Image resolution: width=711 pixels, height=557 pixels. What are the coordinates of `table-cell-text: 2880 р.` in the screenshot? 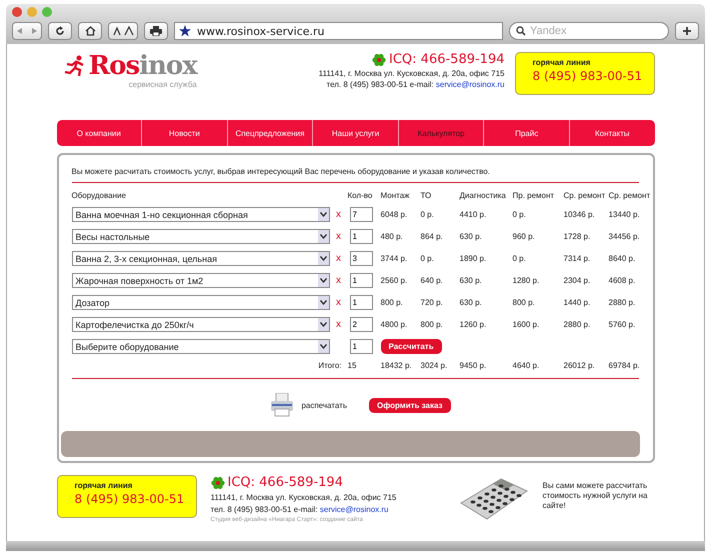 It's located at (622, 302).